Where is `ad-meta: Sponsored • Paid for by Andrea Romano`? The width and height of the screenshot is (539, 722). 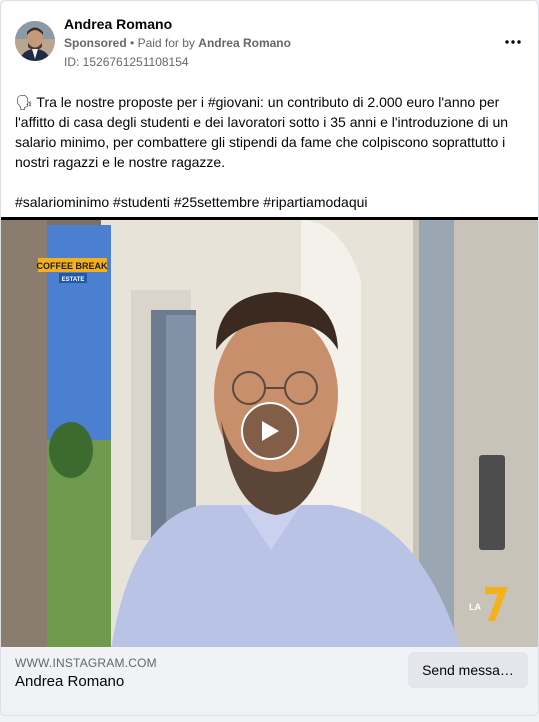 ad-meta: Sponsored • Paid for by Andrea Romano is located at coordinates (177, 43).